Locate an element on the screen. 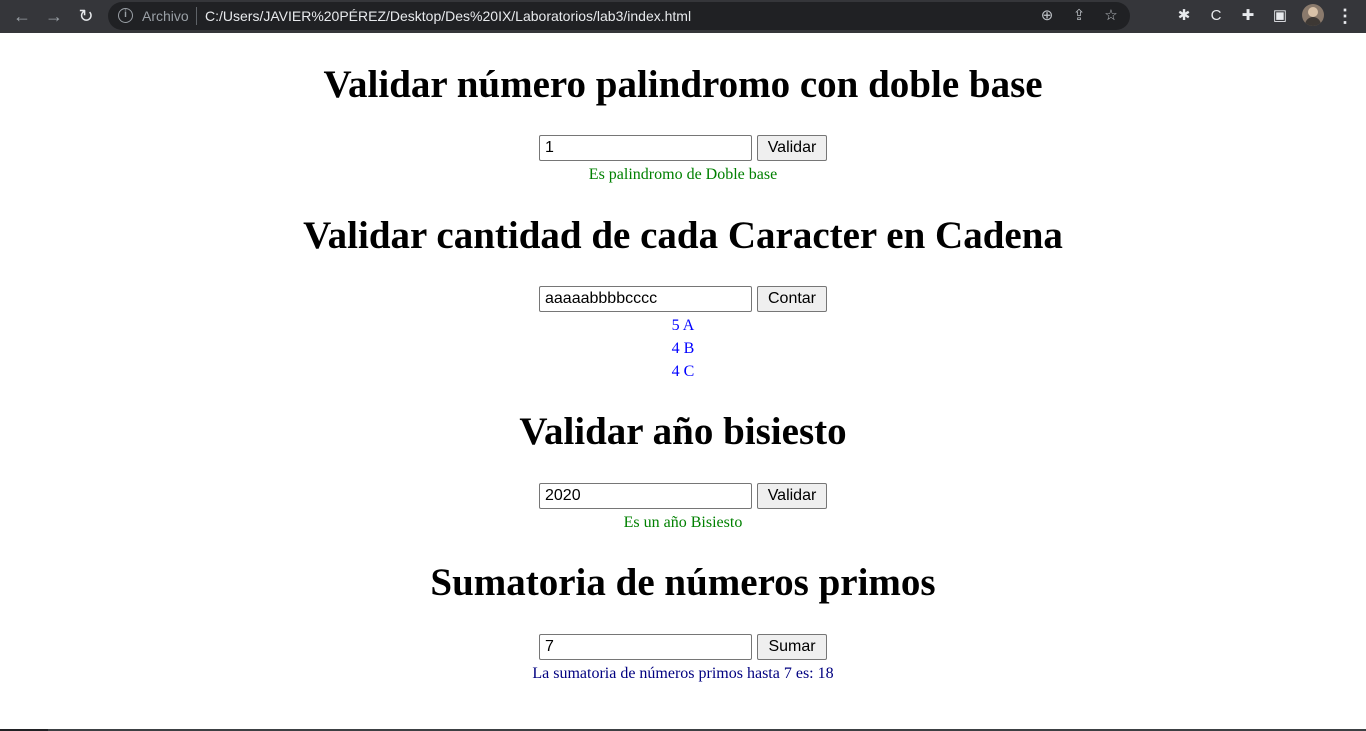 Image resolution: width=1366 pixels, height=731 pixels. back-icon: ← is located at coordinates (22, 16).